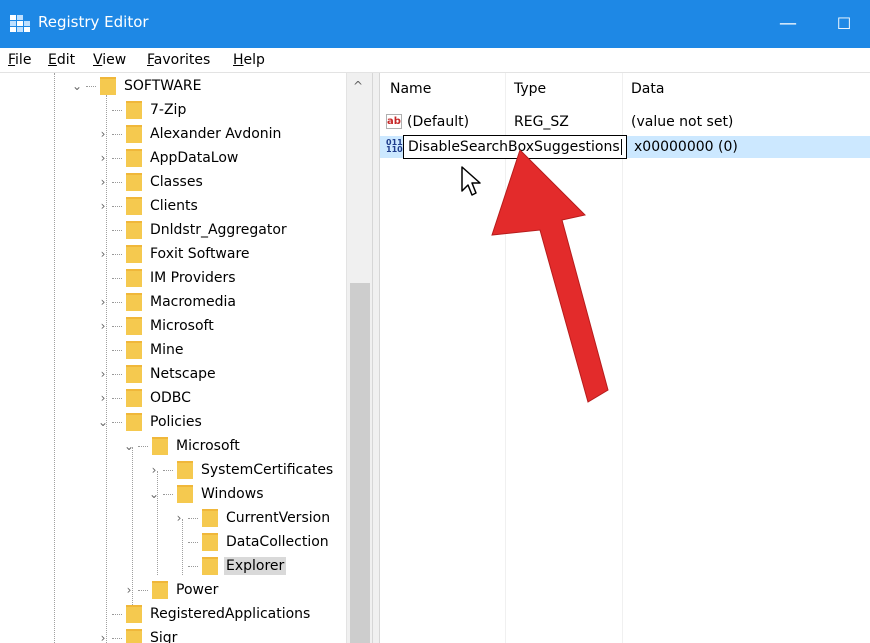 This screenshot has height=643, width=870. What do you see at coordinates (167, 278) in the screenshot?
I see `tree-node-im-providers: IM Providers` at bounding box center [167, 278].